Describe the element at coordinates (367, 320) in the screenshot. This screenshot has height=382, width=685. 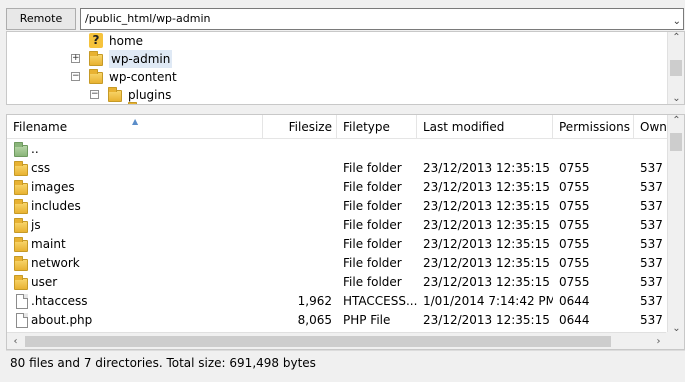
I see `cell-filetype: PHP File` at that location.